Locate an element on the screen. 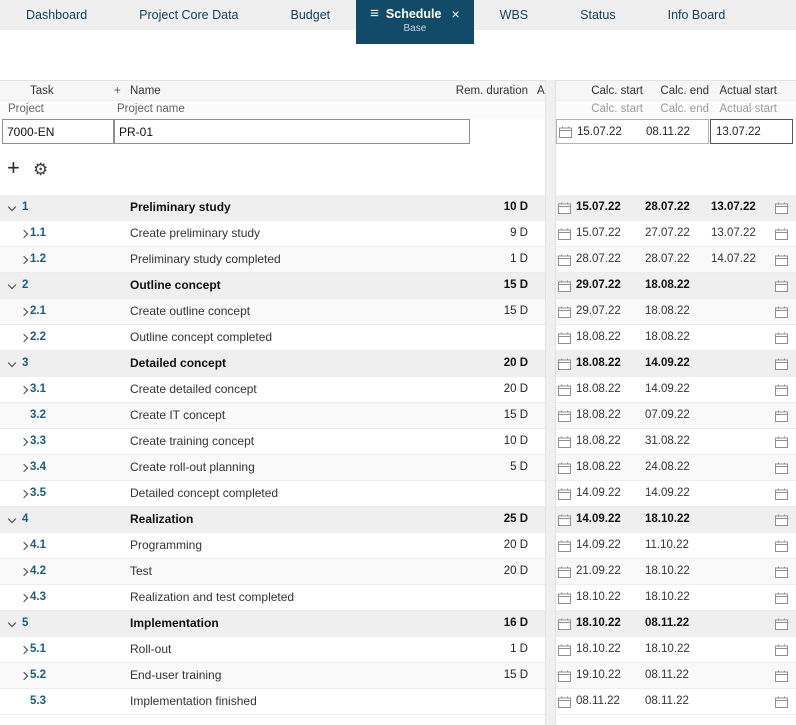 The image size is (796, 725). task-id: 5 is located at coordinates (25, 623).